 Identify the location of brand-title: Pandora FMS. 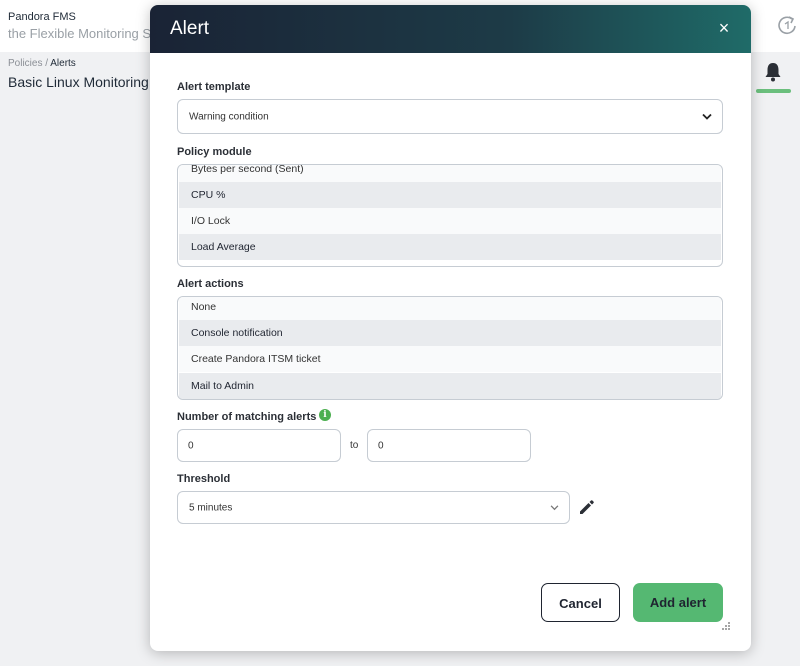
(42, 17).